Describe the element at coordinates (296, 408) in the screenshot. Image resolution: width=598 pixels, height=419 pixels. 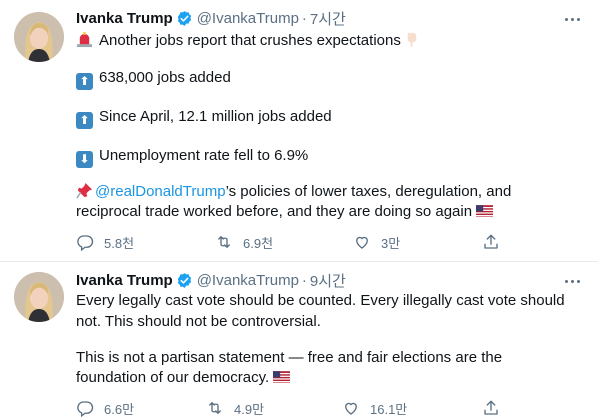
I see `tweet-actions: 6.6만 4.9만 16.1만` at that location.